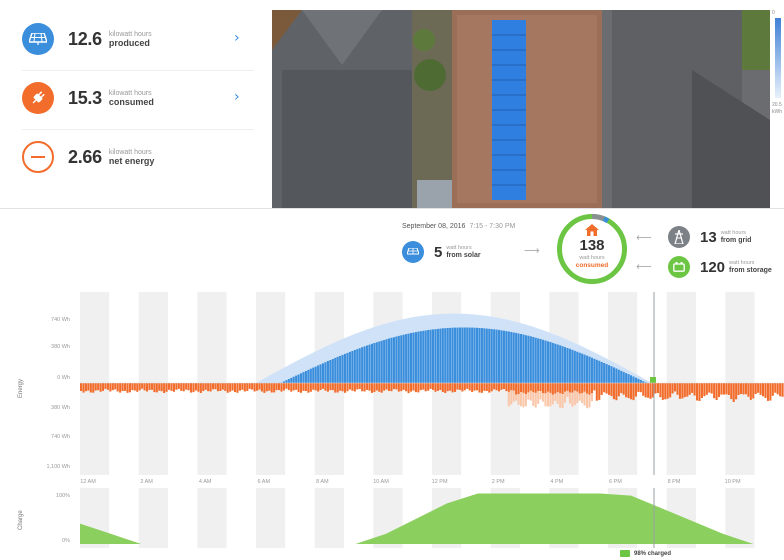 The height and width of the screenshot is (560, 784). What do you see at coordinates (432, 518) in the screenshot?
I see `charge-chart` at bounding box center [432, 518].